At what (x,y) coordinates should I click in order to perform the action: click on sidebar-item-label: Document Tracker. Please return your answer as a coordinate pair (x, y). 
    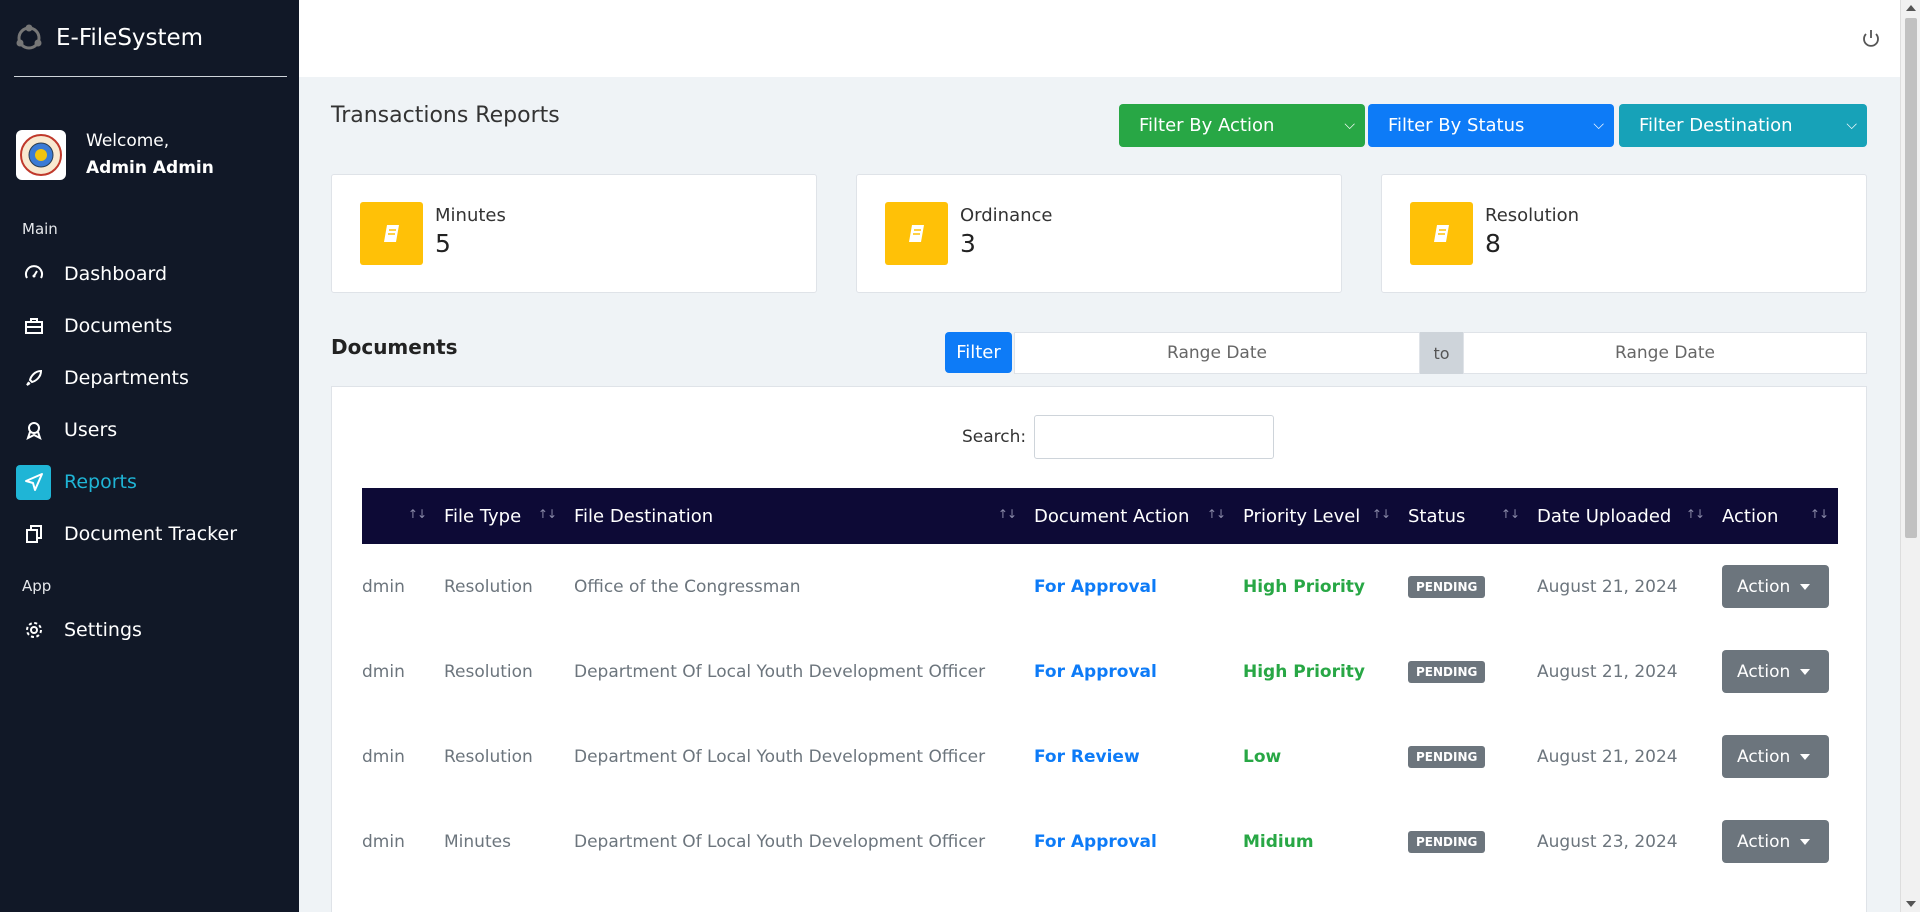
    Looking at the image, I should click on (151, 534).